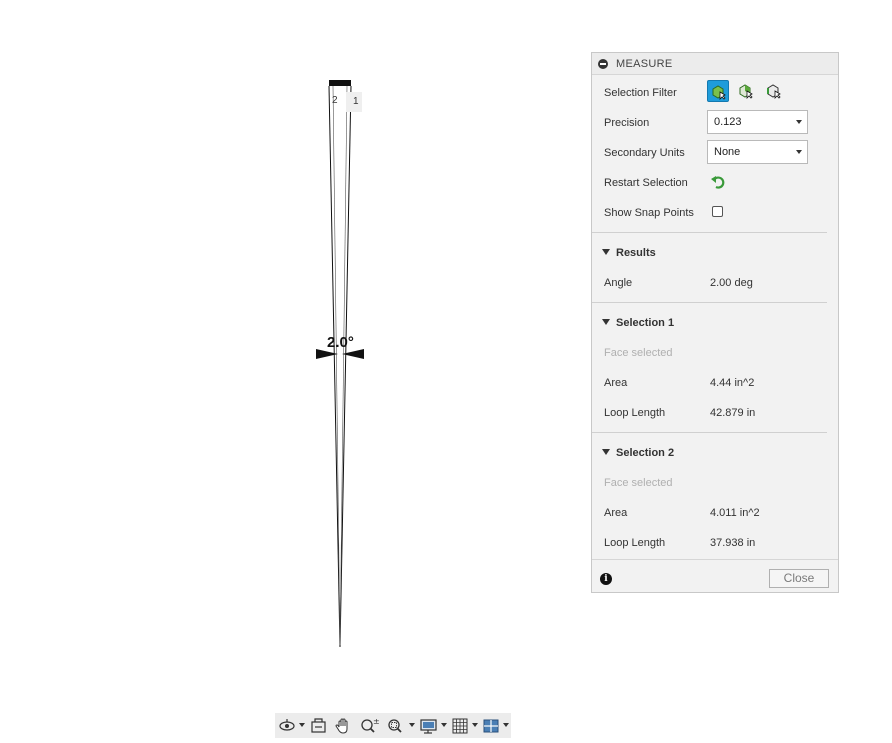 The height and width of the screenshot is (743, 892). What do you see at coordinates (344, 726) in the screenshot?
I see `pan-icon` at bounding box center [344, 726].